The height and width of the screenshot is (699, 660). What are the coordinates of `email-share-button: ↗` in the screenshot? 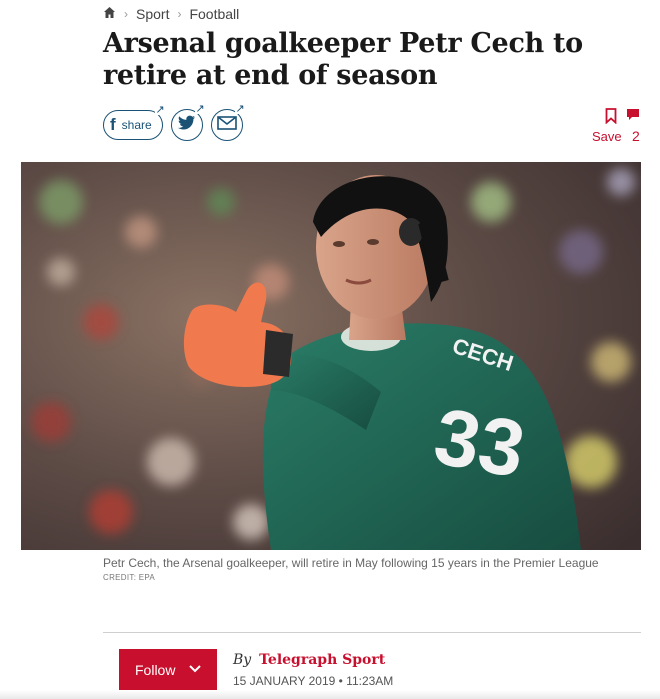 It's located at (227, 122).